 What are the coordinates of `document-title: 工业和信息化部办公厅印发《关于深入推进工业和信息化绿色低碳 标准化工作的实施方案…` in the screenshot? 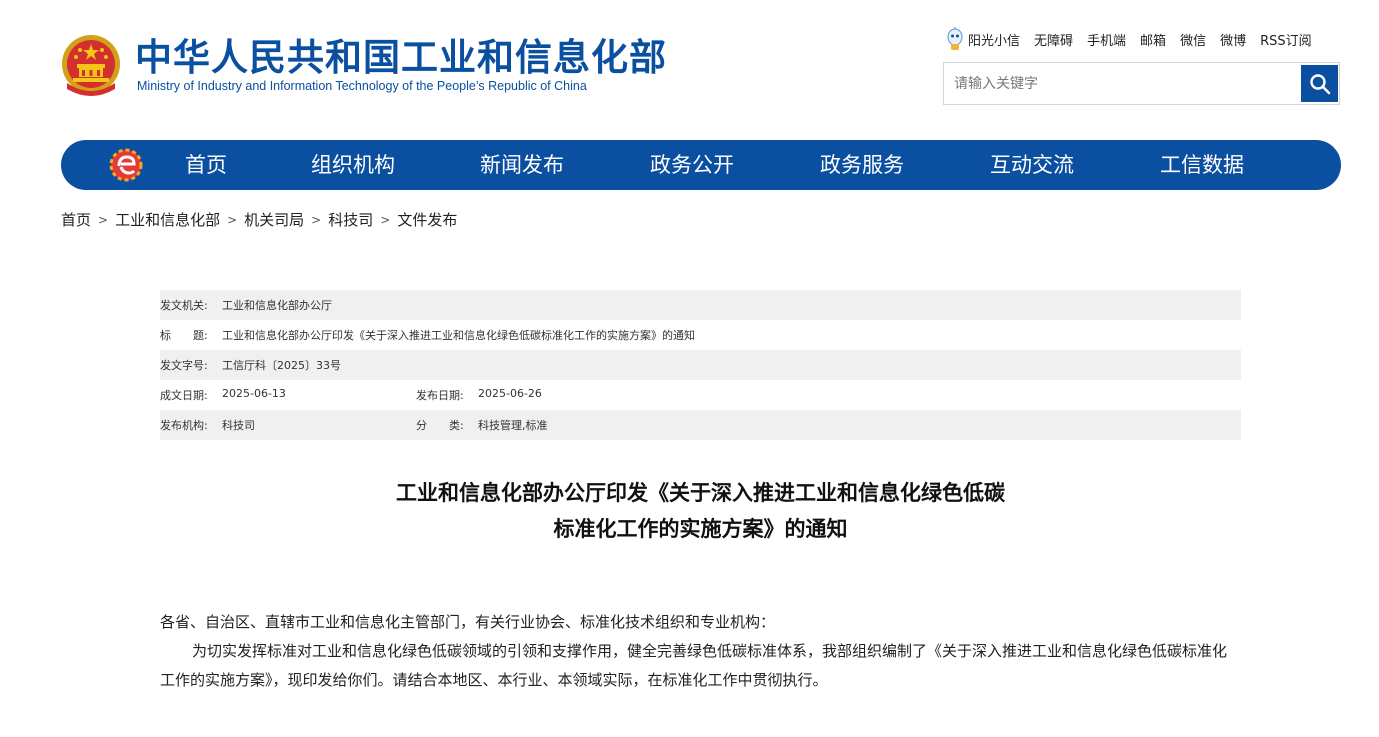 It's located at (700, 511).